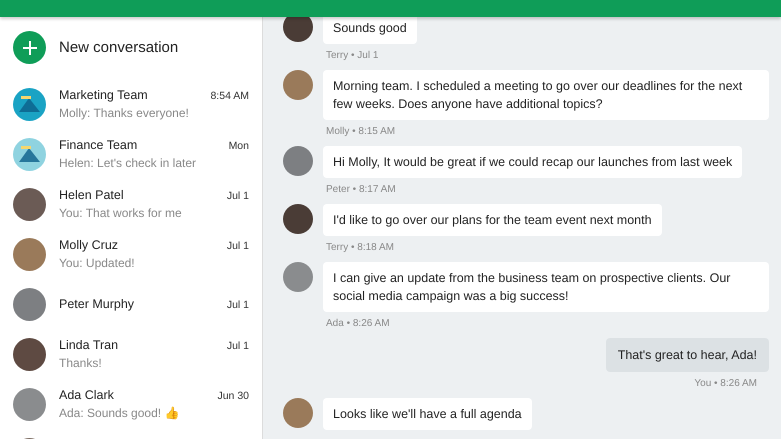 Image resolution: width=781 pixels, height=439 pixels. I want to click on message-bubble: Morning team. I scheduled a meeting to go over our deadlines for the next few weeks. Does anyone have additional topics?, so click(546, 95).